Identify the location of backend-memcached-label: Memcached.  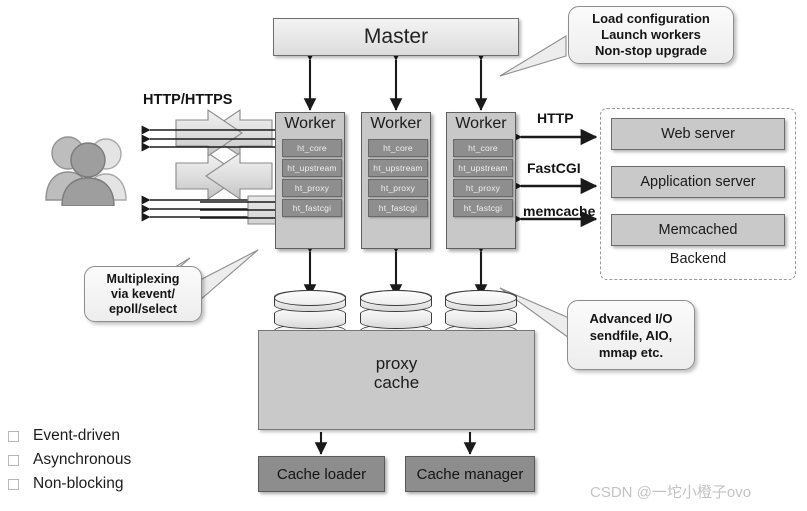
(698, 230).